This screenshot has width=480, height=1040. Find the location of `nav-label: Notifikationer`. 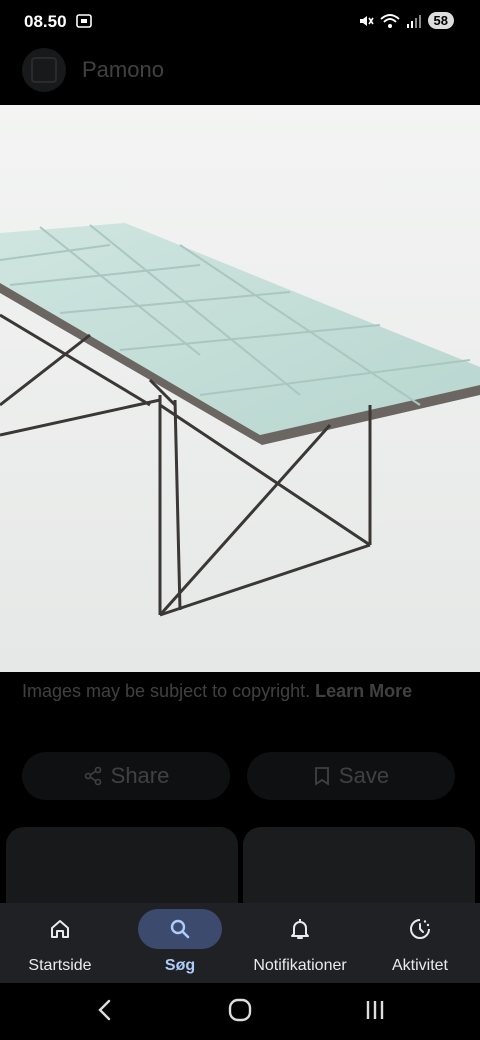

nav-label: Notifikationer is located at coordinates (300, 965).